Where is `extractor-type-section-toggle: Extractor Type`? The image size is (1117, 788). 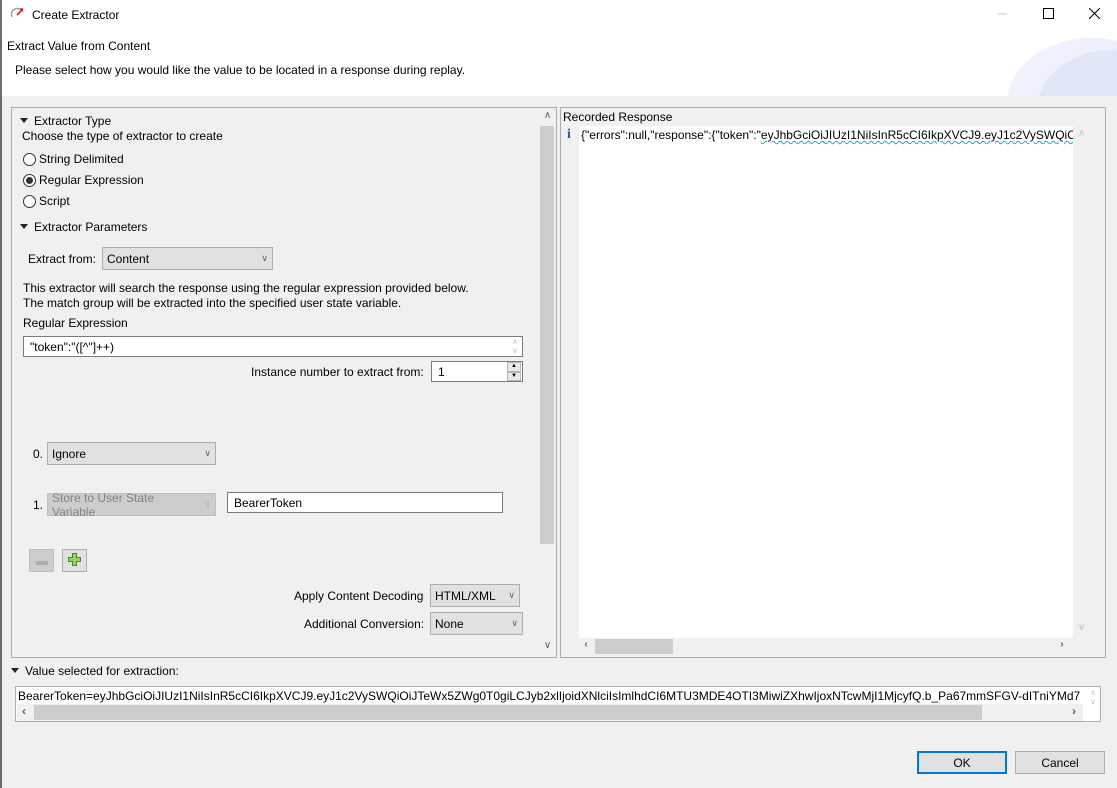
extractor-type-section-toggle: Extractor Type is located at coordinates (65, 121).